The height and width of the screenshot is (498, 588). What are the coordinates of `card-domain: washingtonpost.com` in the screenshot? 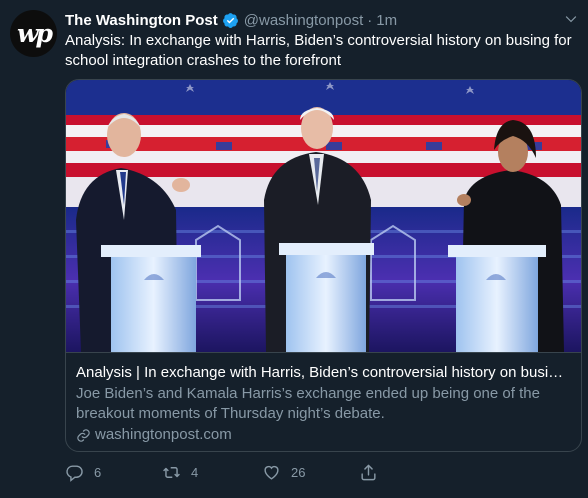 It's located at (323, 435).